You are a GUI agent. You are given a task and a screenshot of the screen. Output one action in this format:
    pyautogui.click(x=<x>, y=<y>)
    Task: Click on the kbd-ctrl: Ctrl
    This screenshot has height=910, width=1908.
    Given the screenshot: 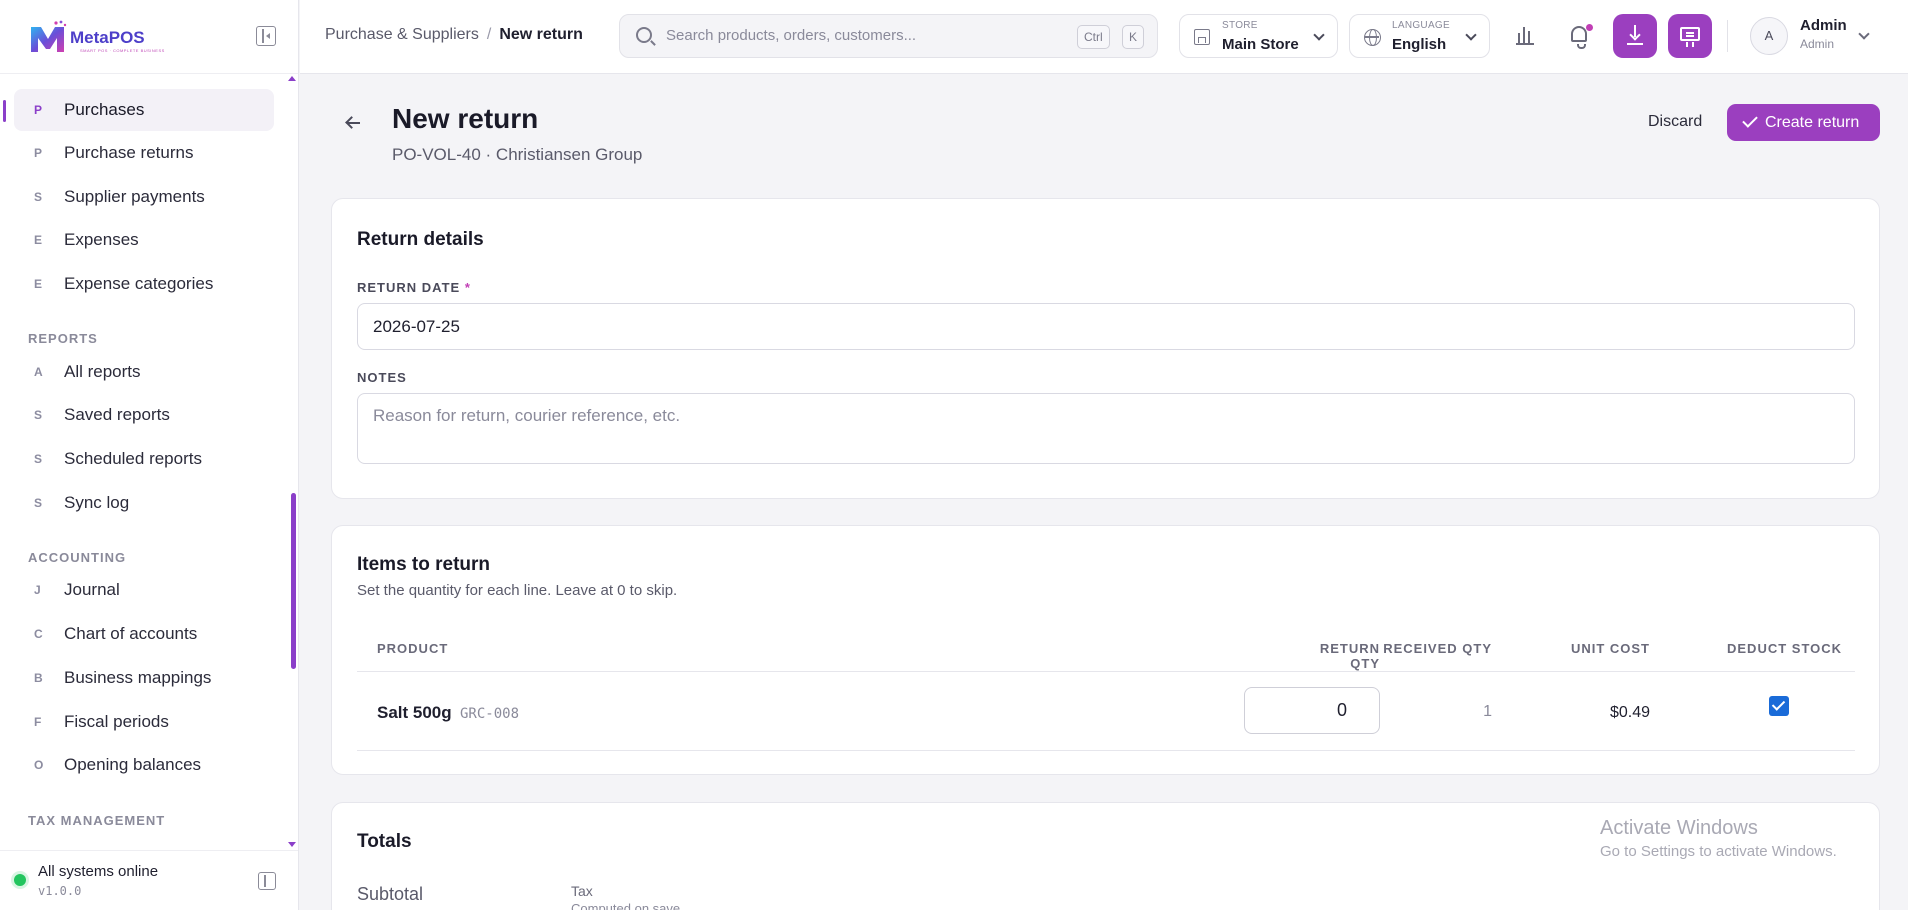 What is the action you would take?
    pyautogui.click(x=1093, y=37)
    